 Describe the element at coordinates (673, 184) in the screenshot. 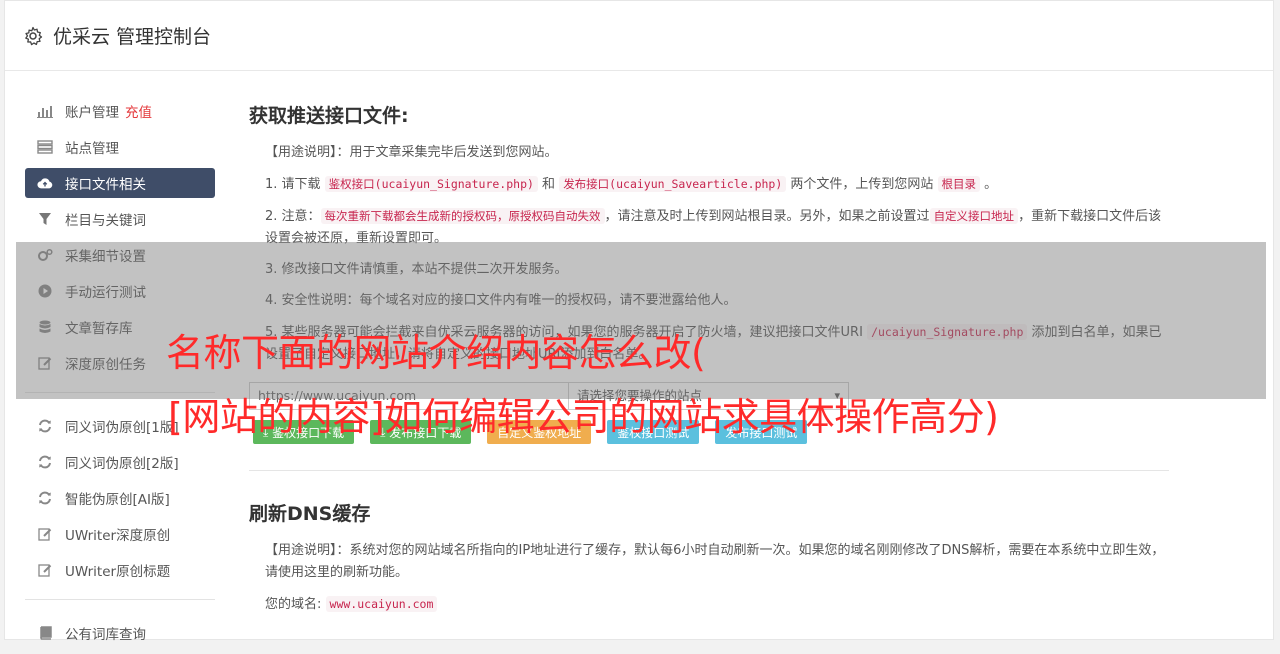

I see `code-publish-file: 发布接口(ucaiyun_Savearticle.php)` at that location.